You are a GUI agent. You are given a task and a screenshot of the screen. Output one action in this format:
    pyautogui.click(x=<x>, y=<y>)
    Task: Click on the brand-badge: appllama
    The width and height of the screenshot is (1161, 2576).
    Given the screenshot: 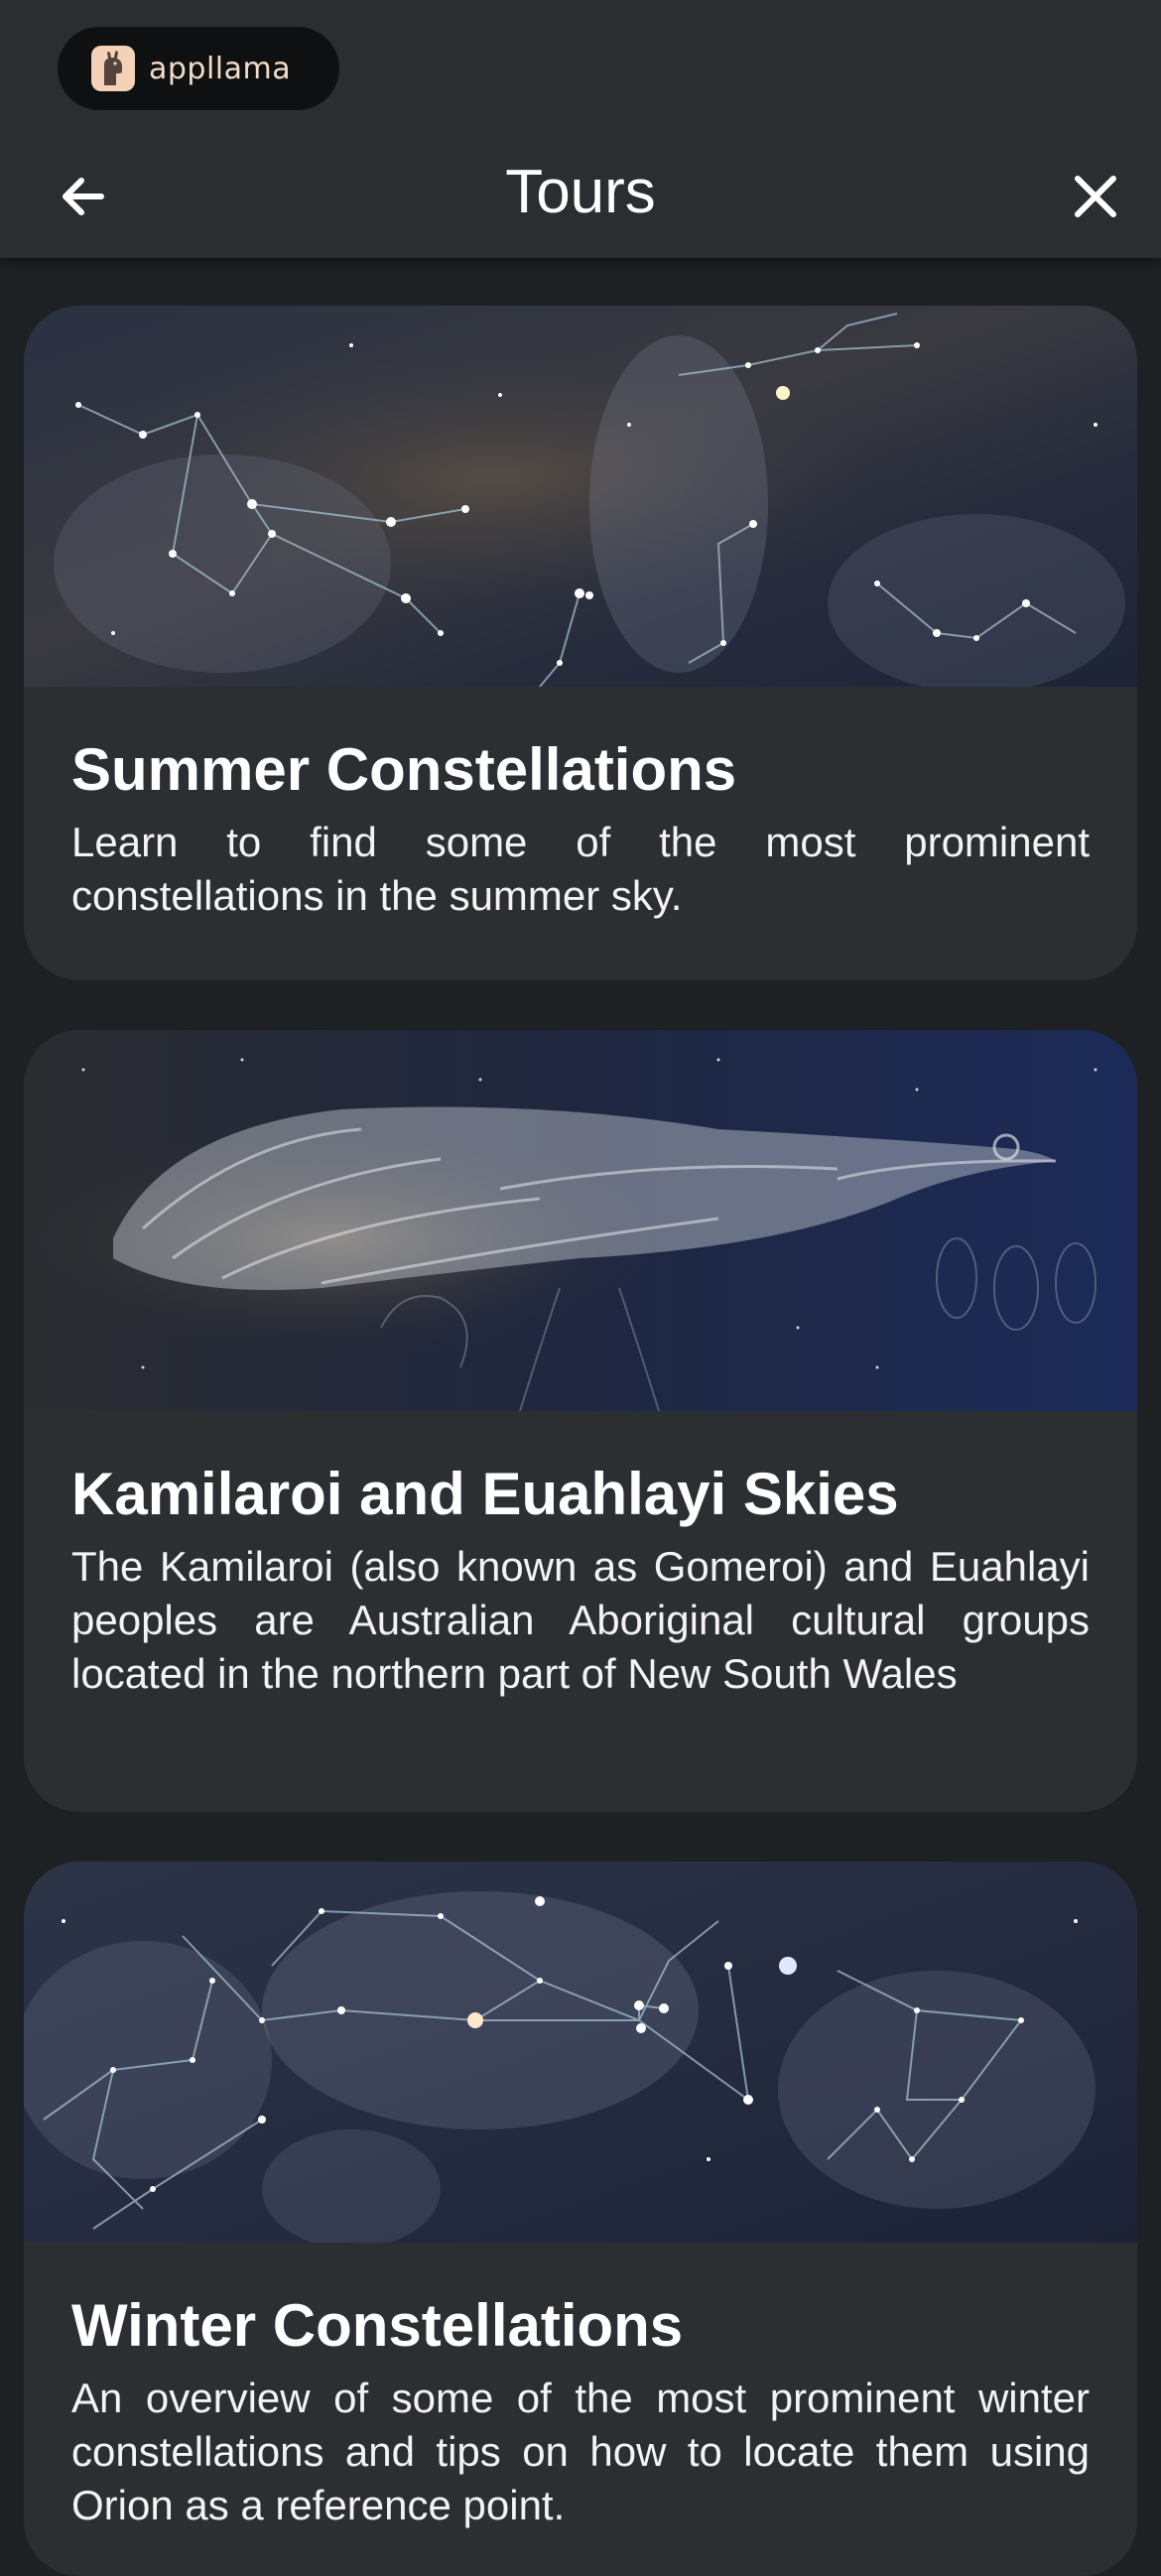 What is the action you would take?
    pyautogui.click(x=198, y=68)
    